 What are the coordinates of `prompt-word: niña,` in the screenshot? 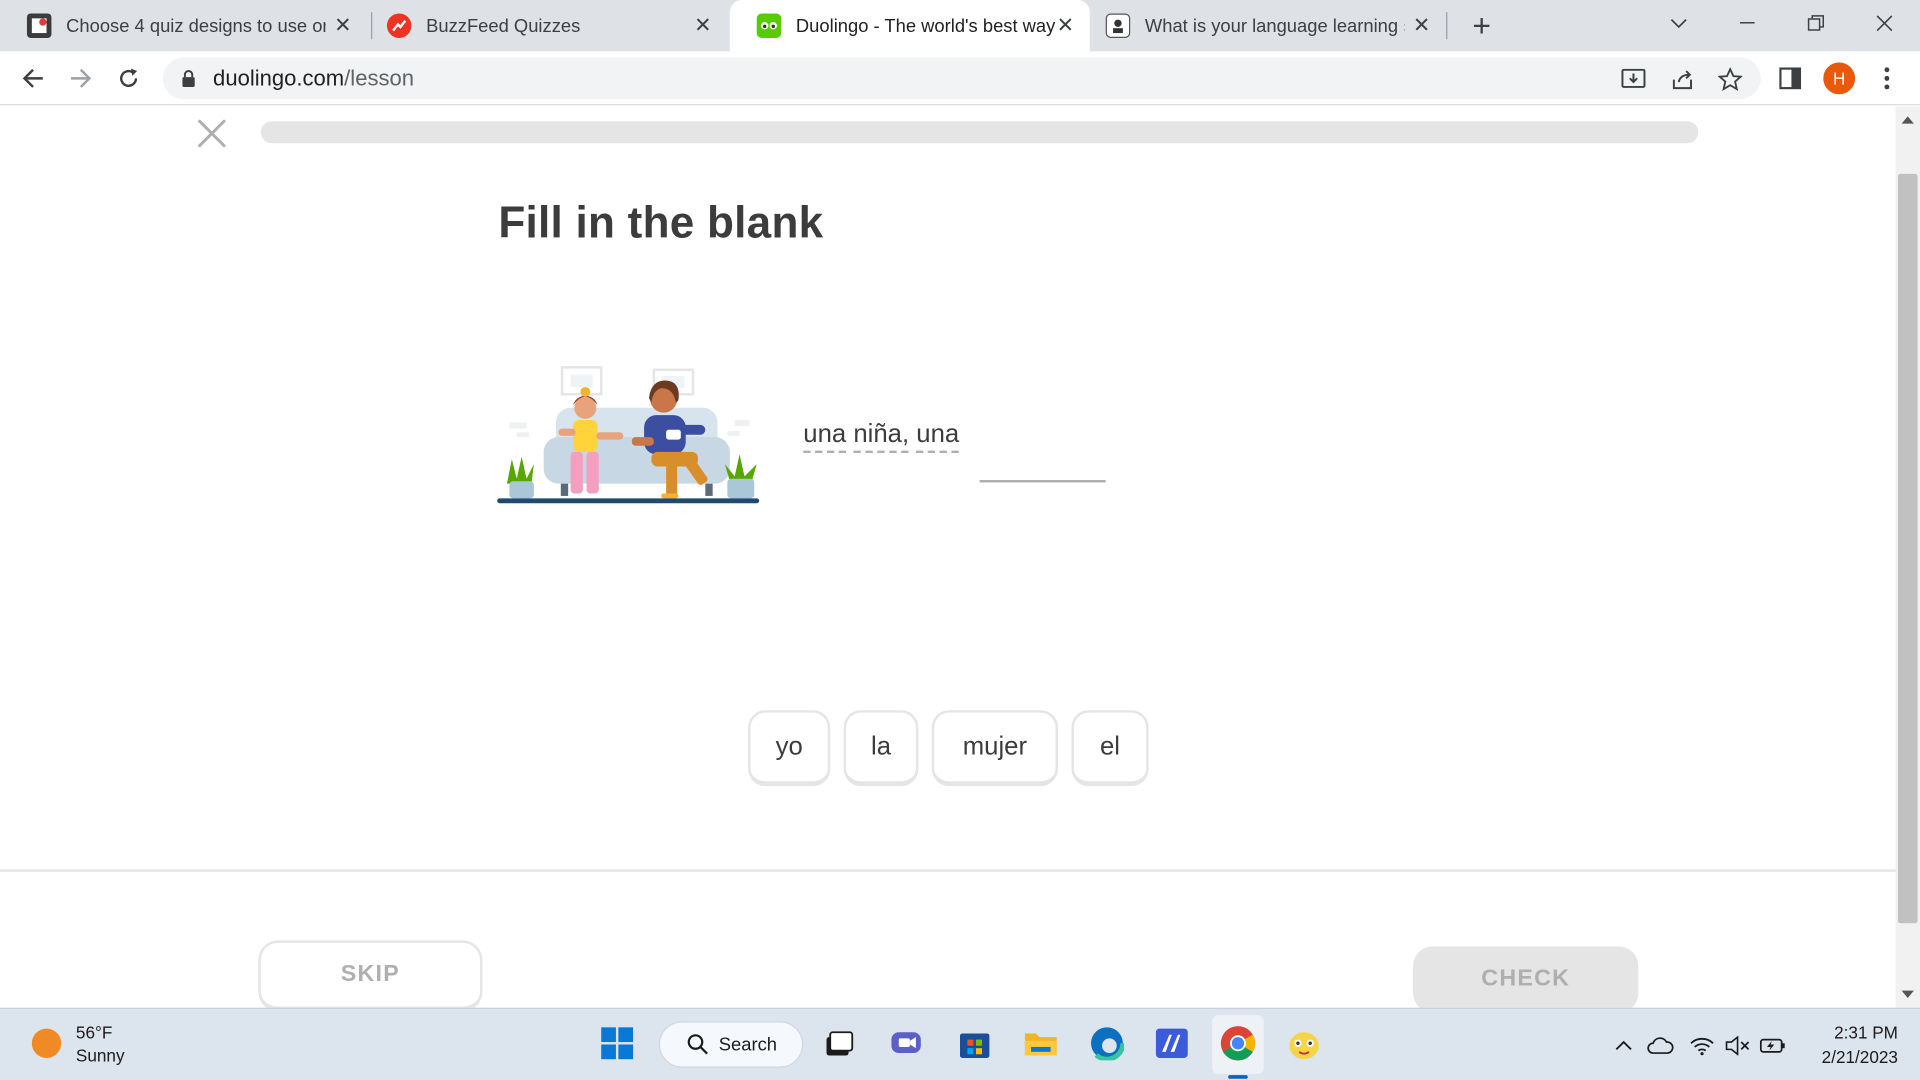 It's located at (881, 437).